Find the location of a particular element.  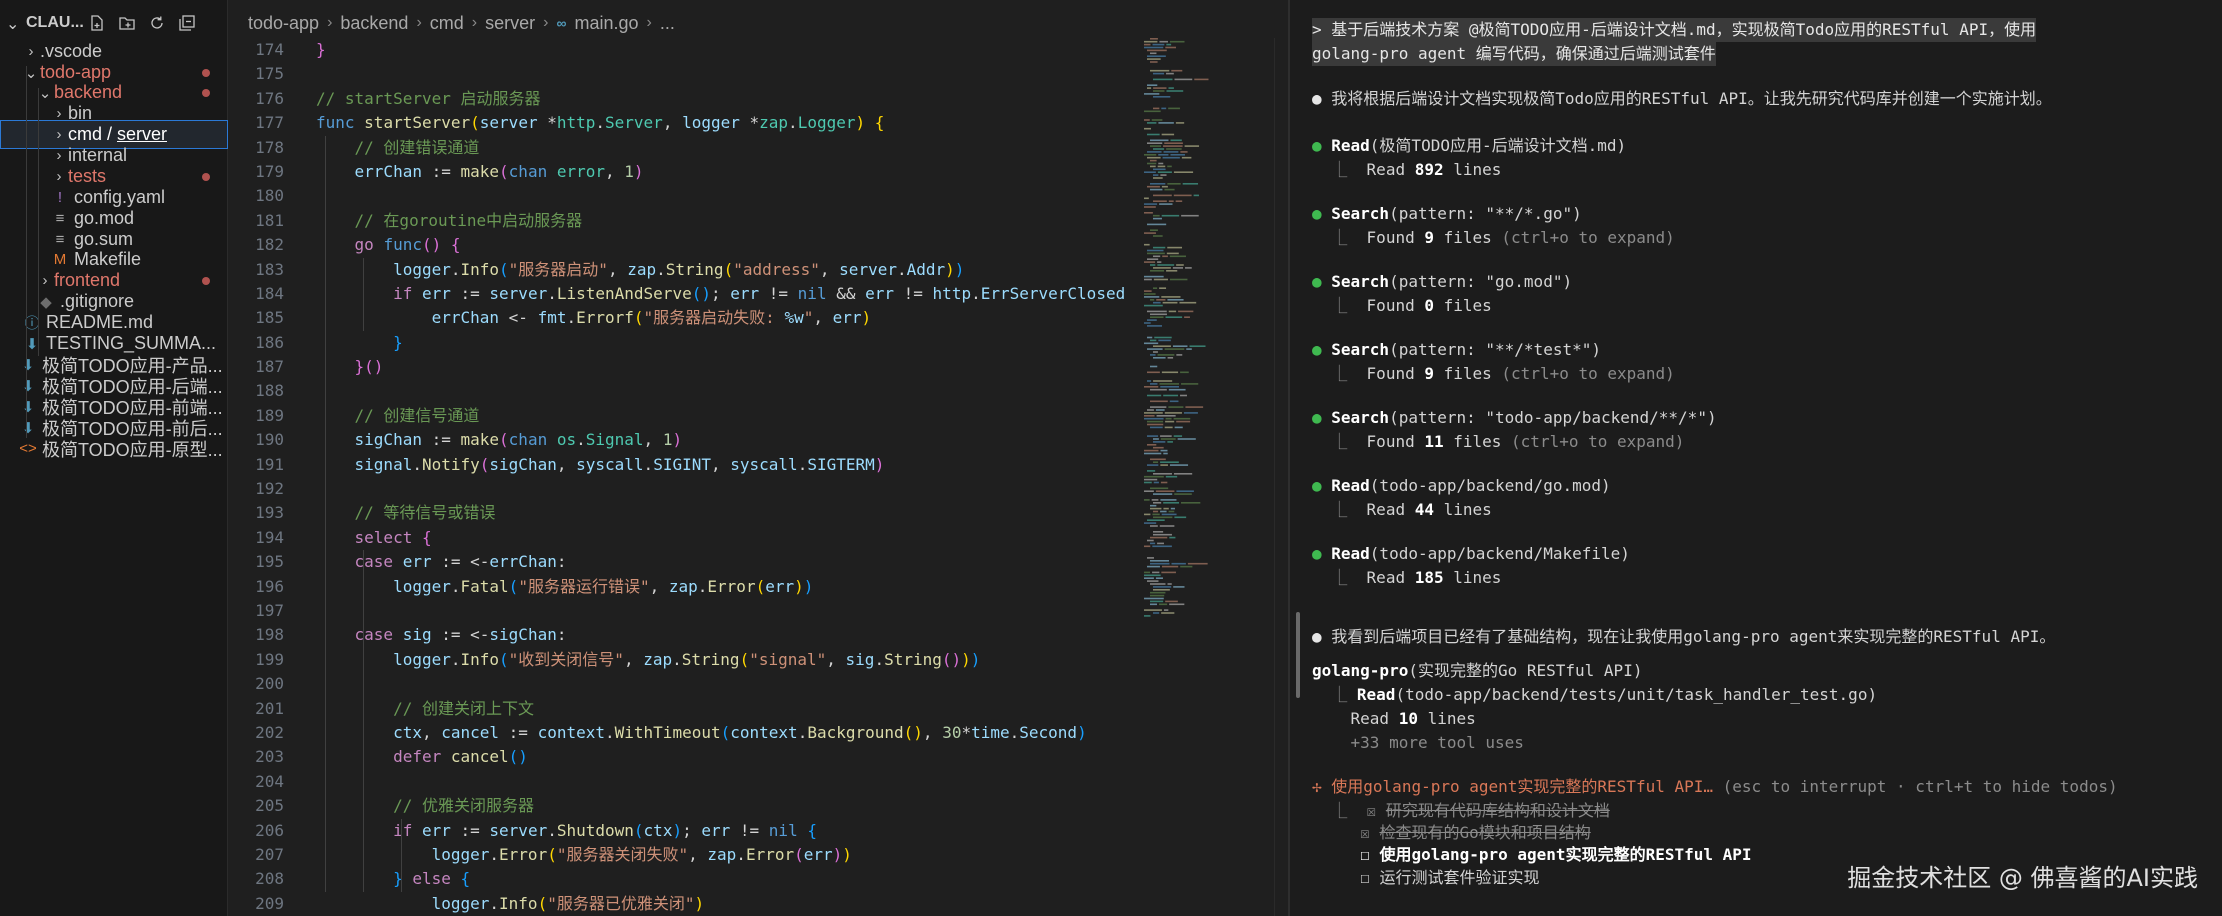

code-line: 187 }() is located at coordinates (758, 367).